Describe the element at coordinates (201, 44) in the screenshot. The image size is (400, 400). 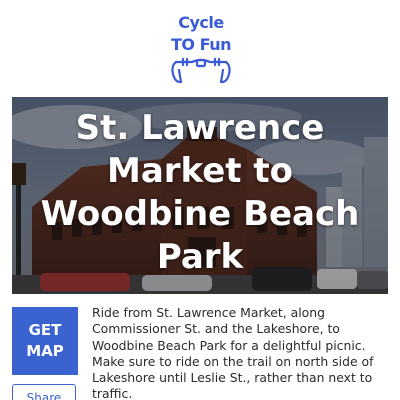
I see `logo-text-line-2: TO Fun` at that location.